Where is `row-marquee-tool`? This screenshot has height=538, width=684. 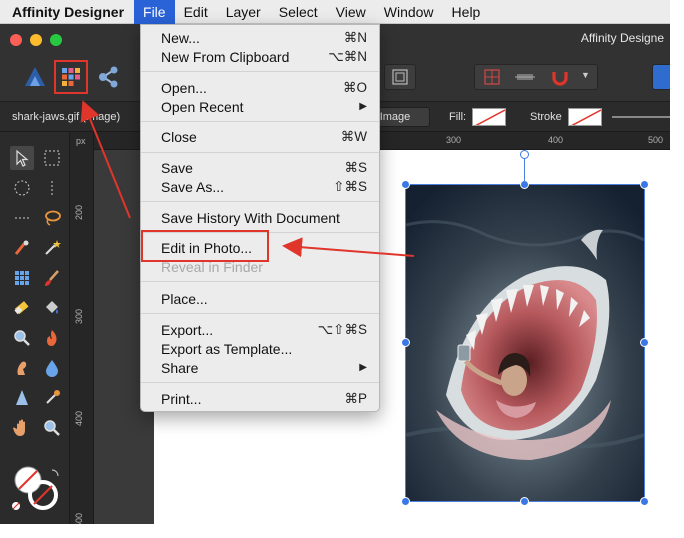
row-marquee-tool is located at coordinates (22, 218).